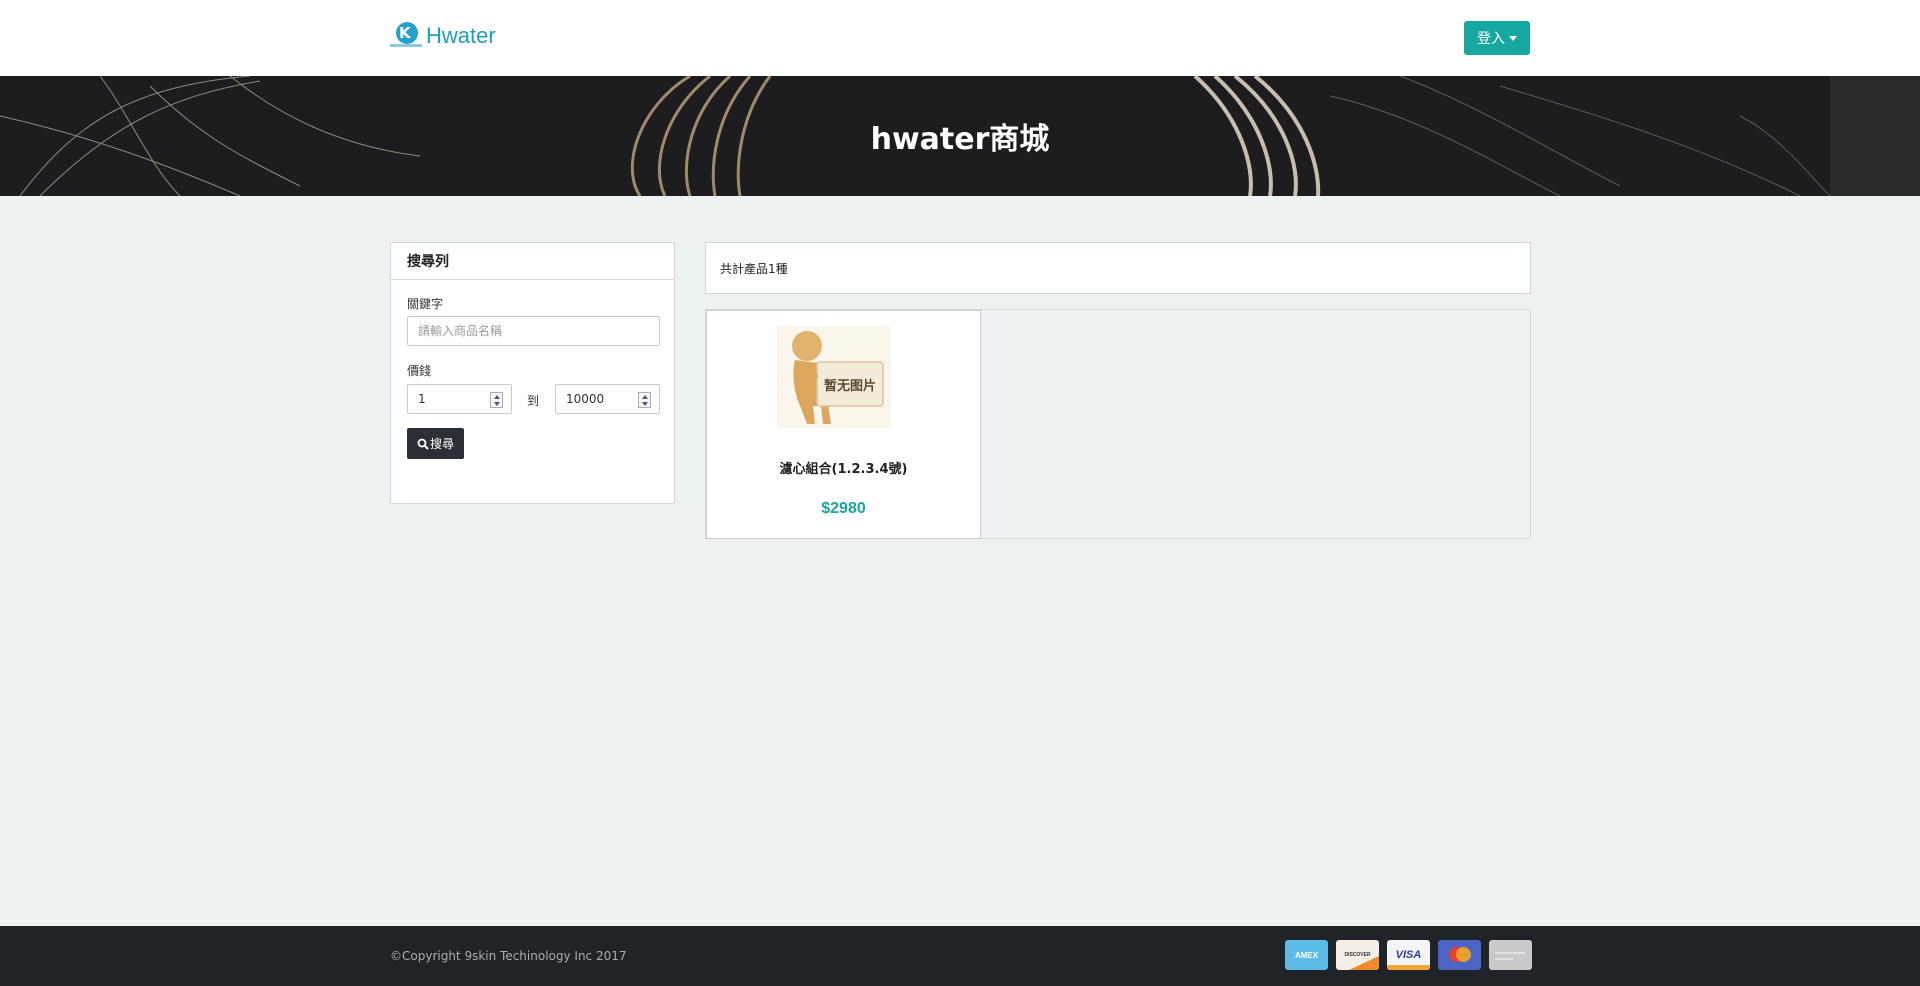 The image size is (1920, 986). I want to click on visa-card-icon: VISA, so click(1408, 955).